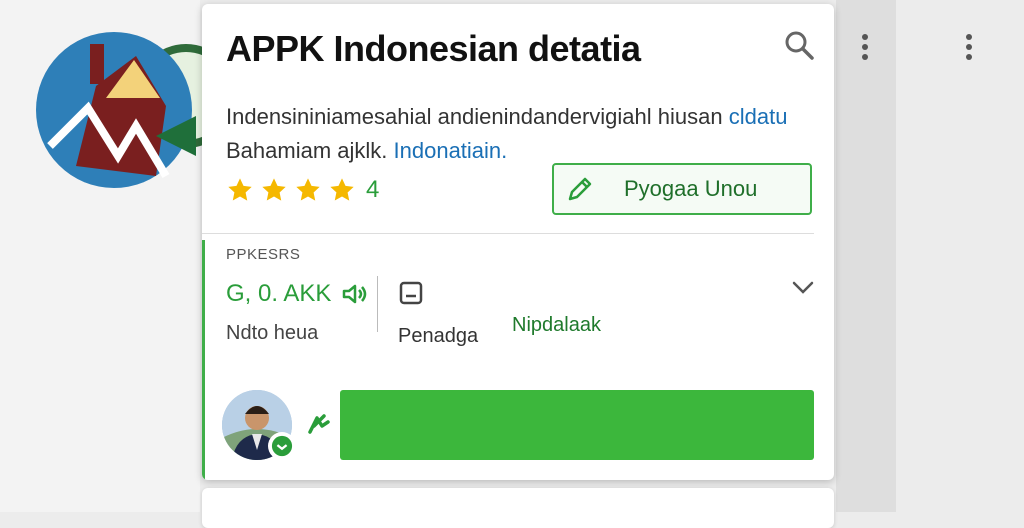  Describe the element at coordinates (438, 314) in the screenshot. I see `package-info: Penadga` at that location.